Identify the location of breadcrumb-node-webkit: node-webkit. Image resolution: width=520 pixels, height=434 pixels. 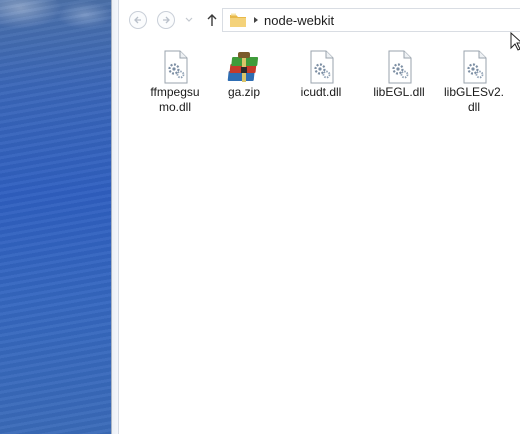
(299, 20).